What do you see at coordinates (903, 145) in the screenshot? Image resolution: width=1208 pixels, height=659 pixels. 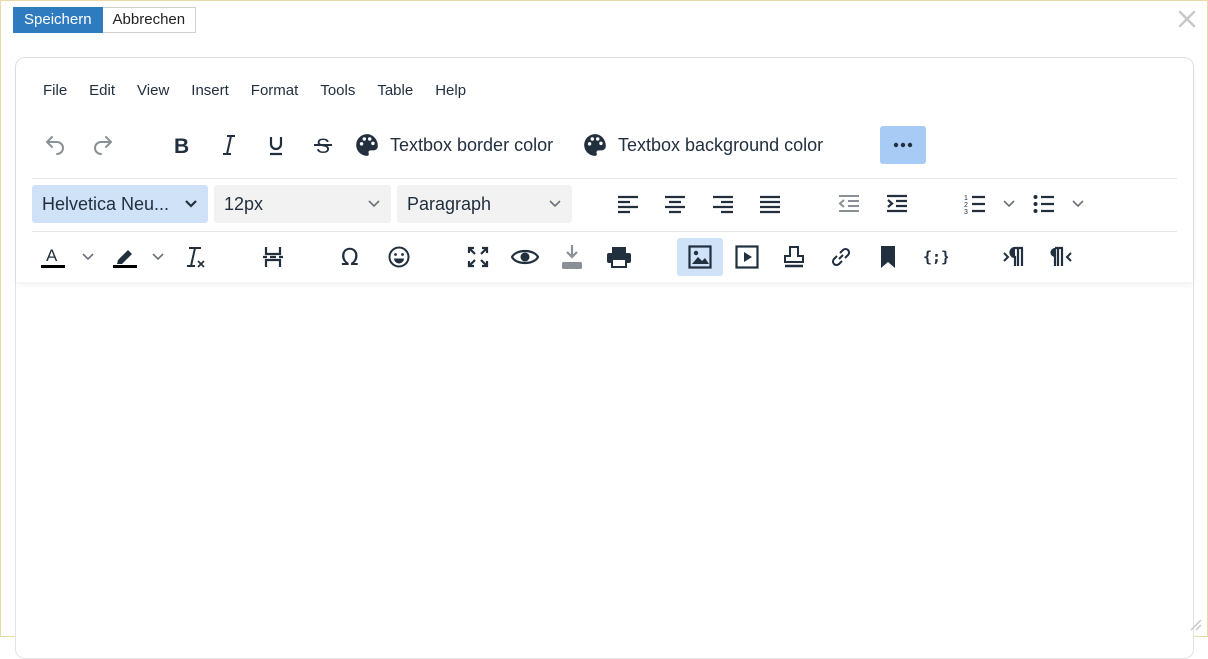 I see `more-button` at bounding box center [903, 145].